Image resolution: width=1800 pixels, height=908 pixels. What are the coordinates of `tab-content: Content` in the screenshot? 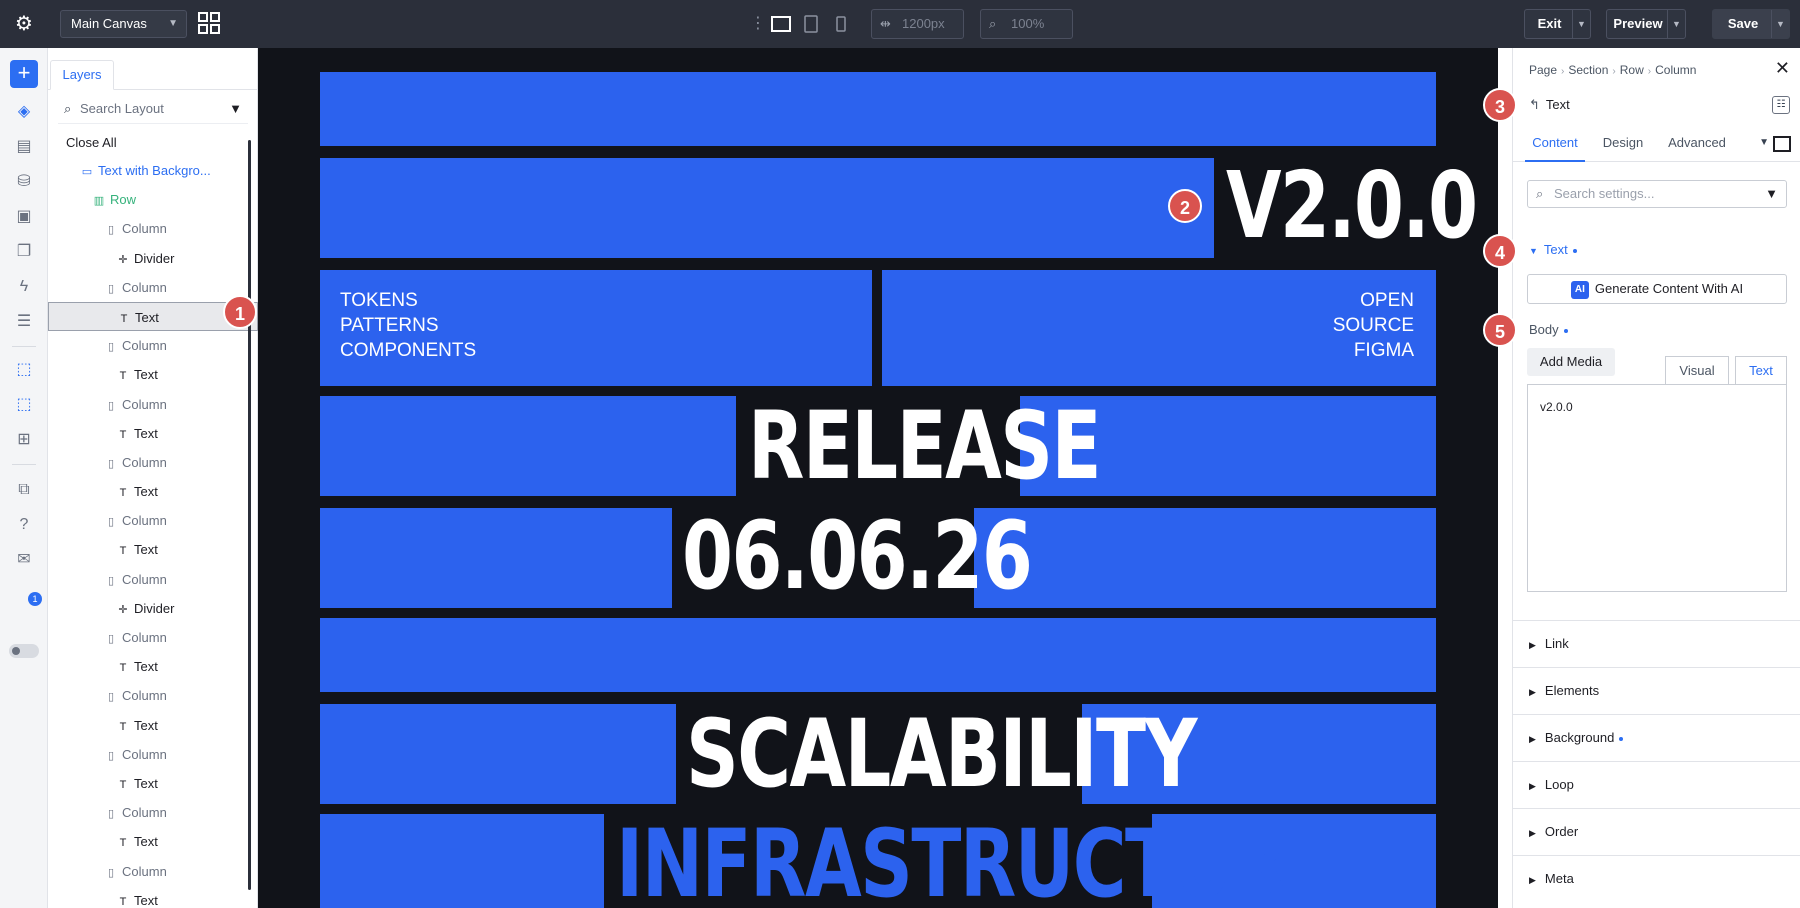 It's located at (1555, 144).